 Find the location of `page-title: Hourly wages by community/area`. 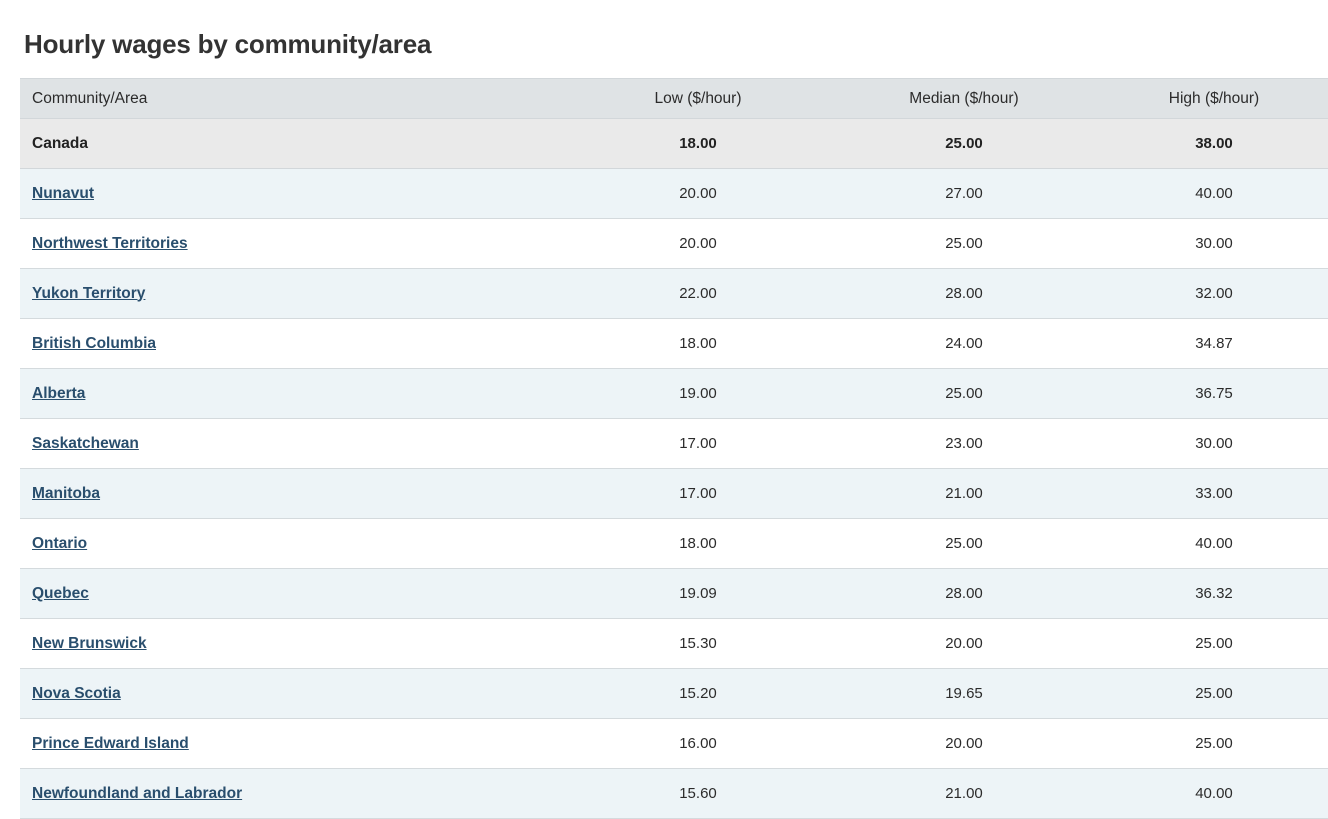

page-title: Hourly wages by community/area is located at coordinates (228, 44).